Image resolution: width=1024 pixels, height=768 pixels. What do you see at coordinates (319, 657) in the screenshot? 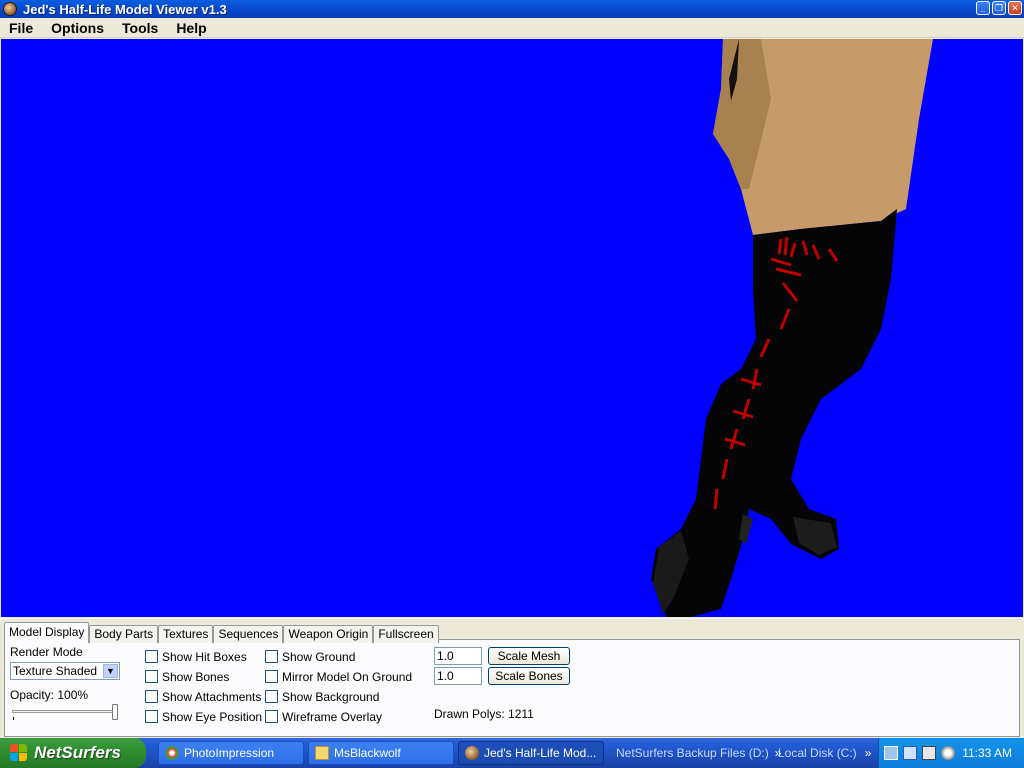
I see `show-ground-label: Show Ground` at bounding box center [319, 657].